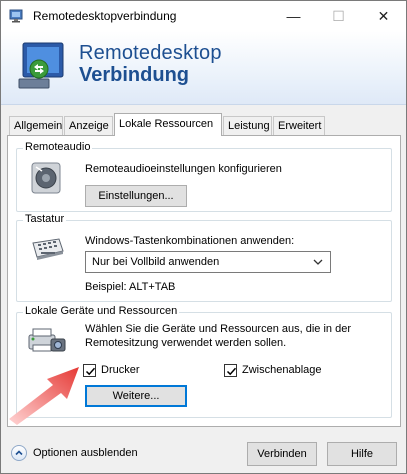 This screenshot has height=474, width=407. What do you see at coordinates (362, 454) in the screenshot?
I see `help-button: Hilfe` at bounding box center [362, 454].